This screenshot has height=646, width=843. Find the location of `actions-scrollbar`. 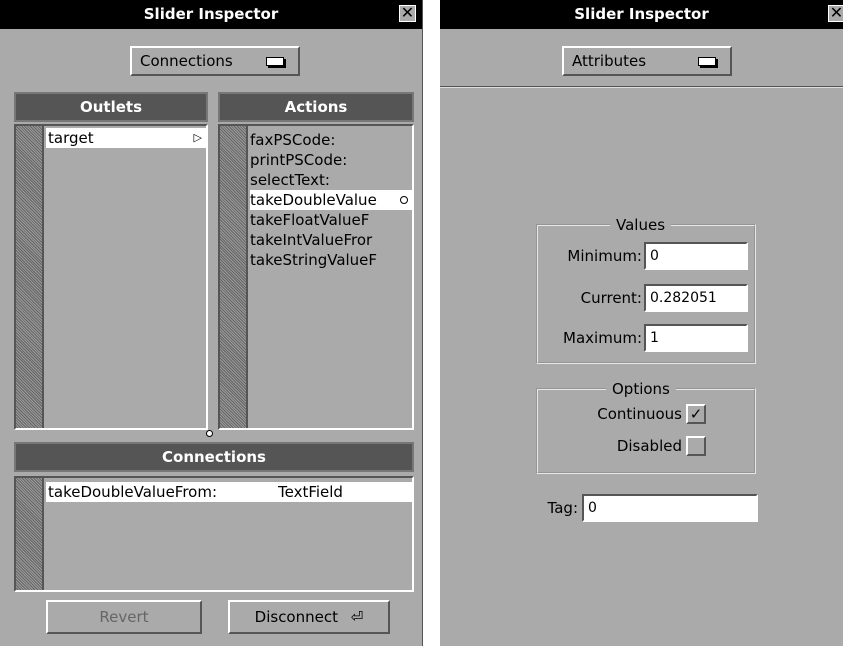

actions-scrollbar is located at coordinates (234, 277).